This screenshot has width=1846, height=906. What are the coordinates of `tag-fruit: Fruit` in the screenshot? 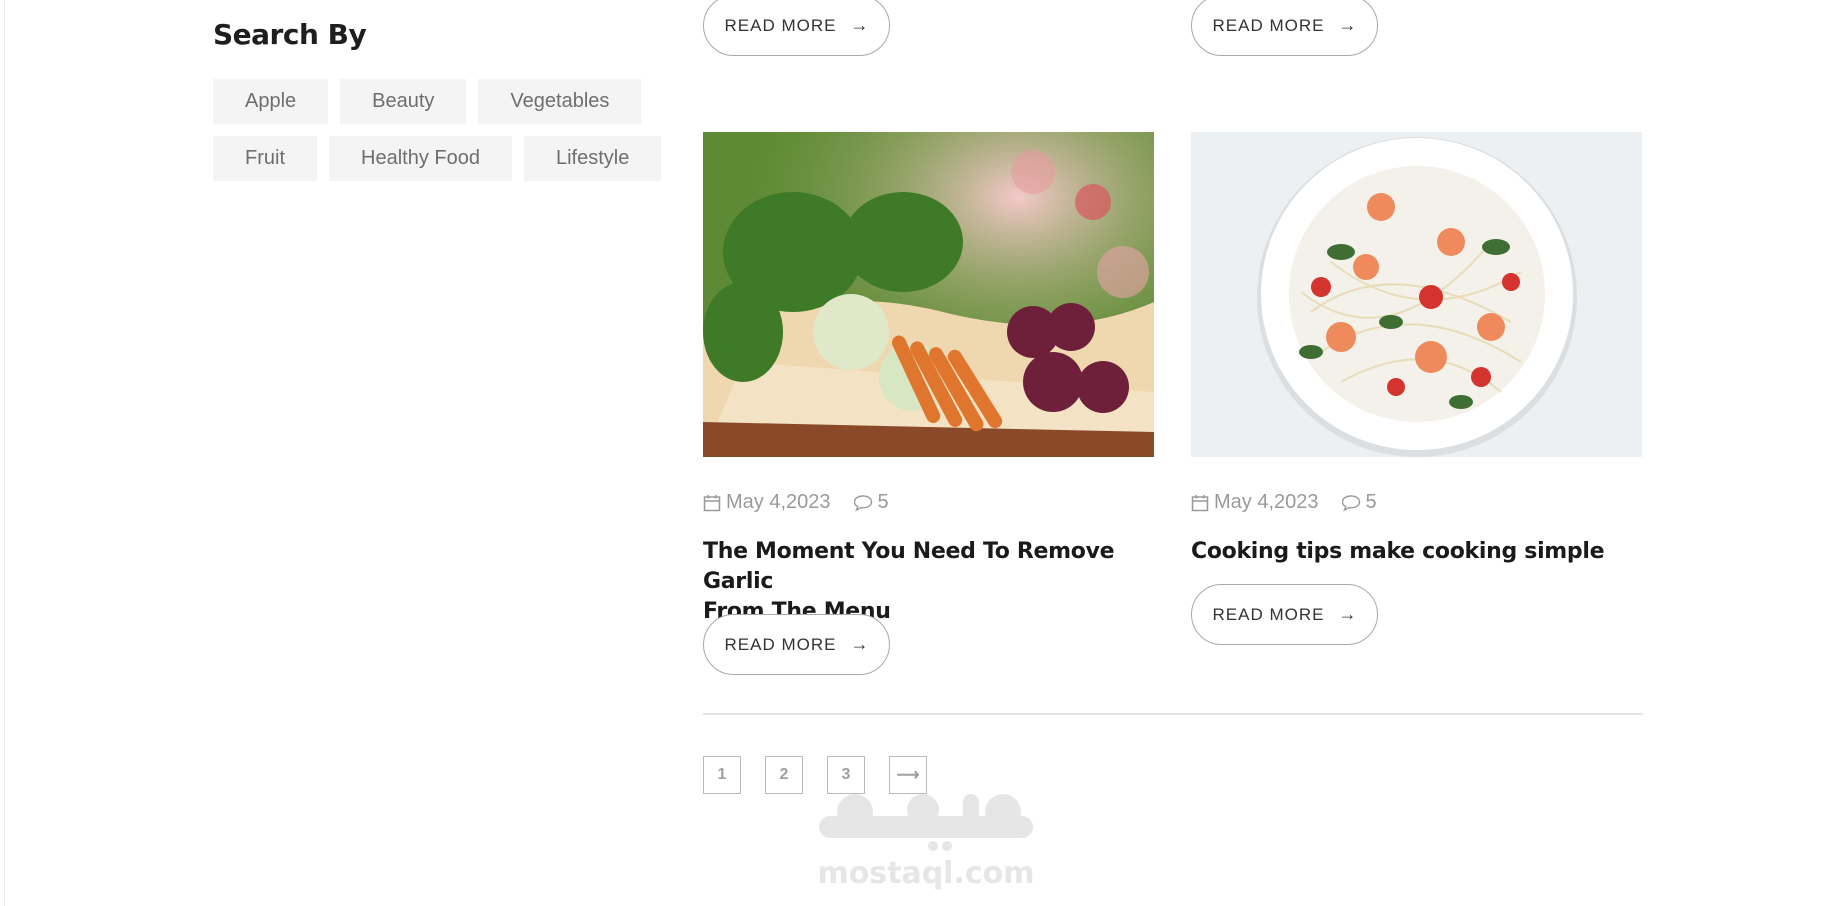 It's located at (265, 158).